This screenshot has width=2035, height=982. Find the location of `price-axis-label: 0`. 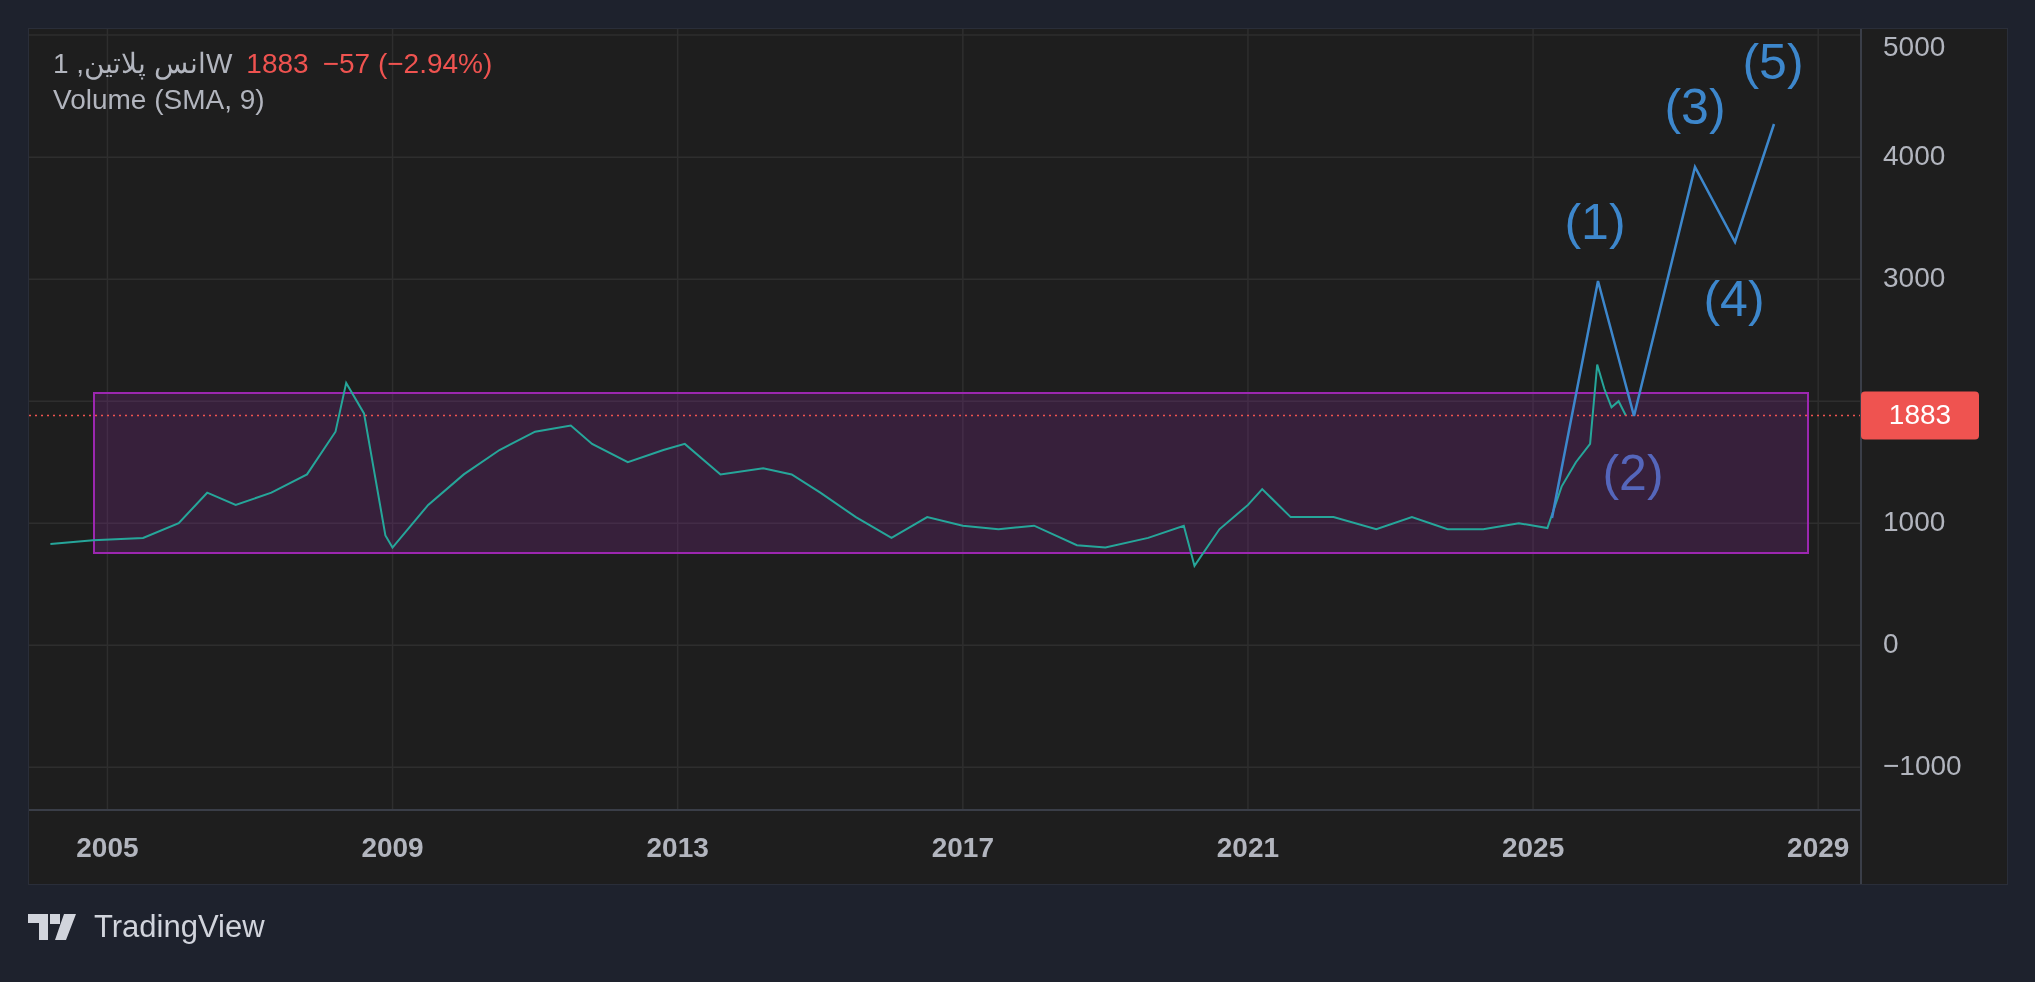

price-axis-label: 0 is located at coordinates (1891, 643).